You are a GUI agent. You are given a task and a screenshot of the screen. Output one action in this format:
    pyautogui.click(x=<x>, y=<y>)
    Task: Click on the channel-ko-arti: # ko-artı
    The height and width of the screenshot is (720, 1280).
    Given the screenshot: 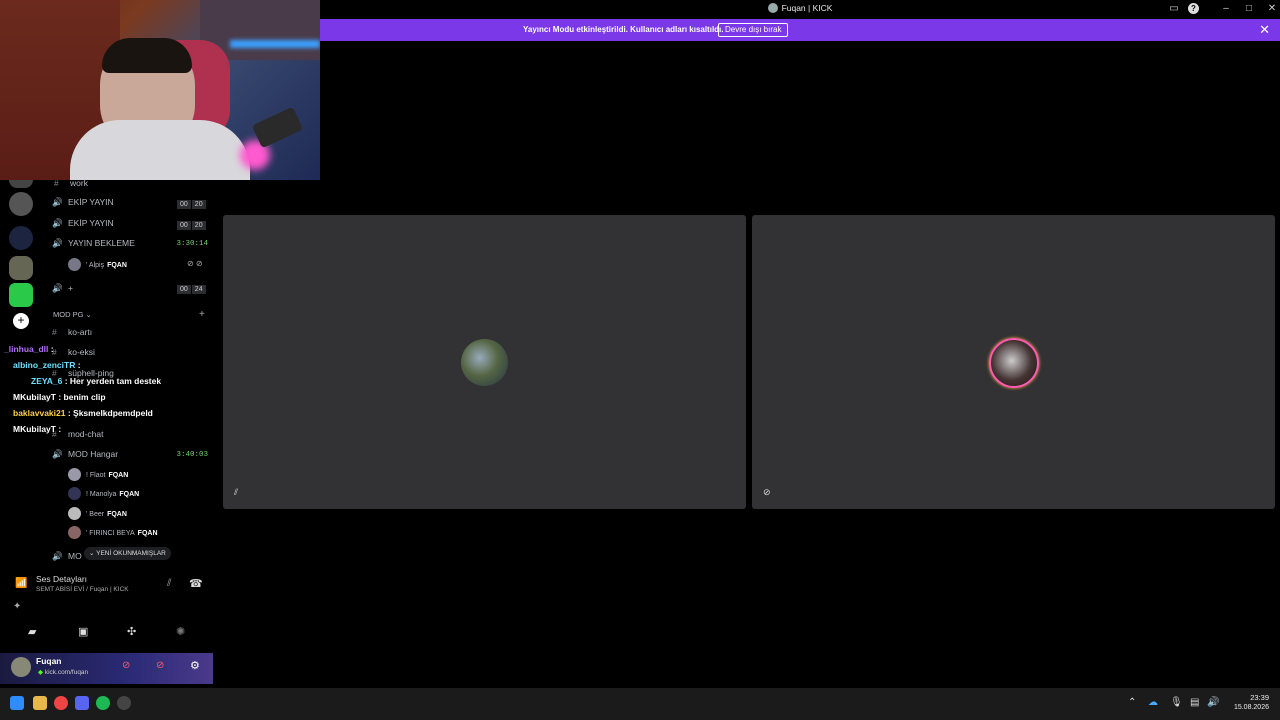 What is the action you would take?
    pyautogui.click(x=72, y=332)
    